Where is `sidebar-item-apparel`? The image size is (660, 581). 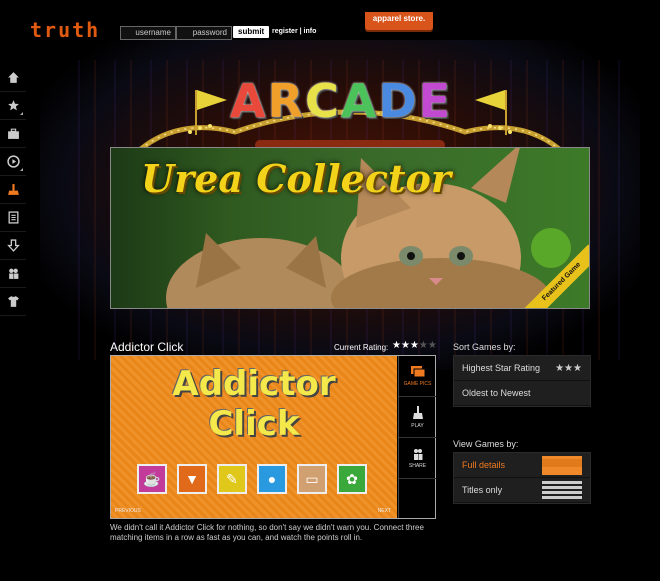 sidebar-item-apparel is located at coordinates (13, 302).